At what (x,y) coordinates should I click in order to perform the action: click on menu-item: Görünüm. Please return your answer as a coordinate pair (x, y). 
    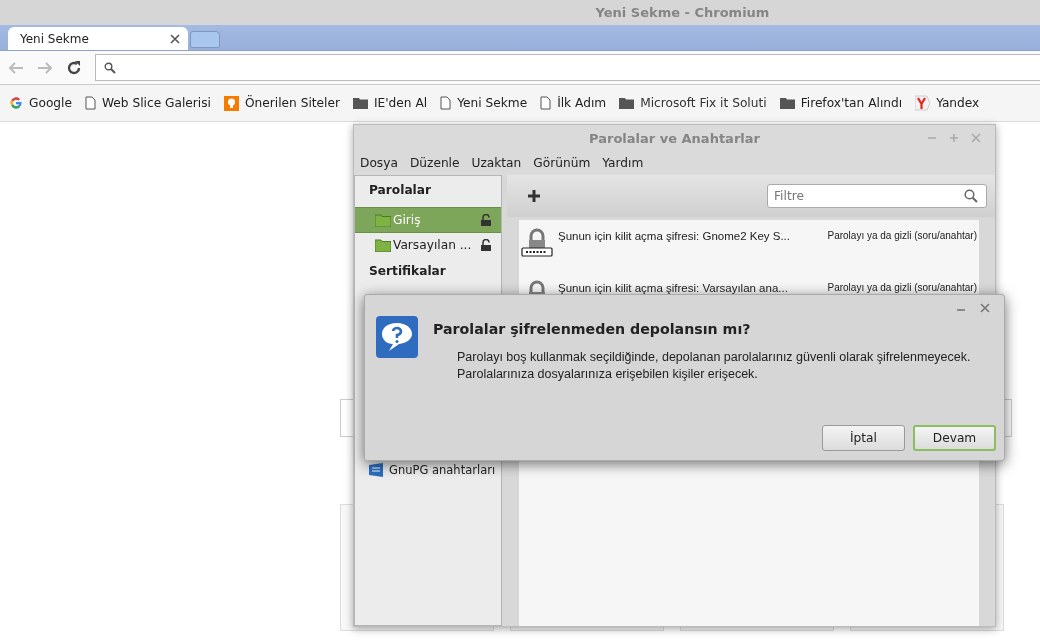
    Looking at the image, I should click on (562, 163).